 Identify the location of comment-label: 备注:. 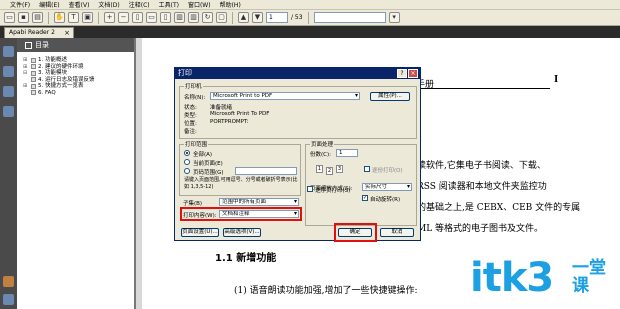
(190, 132).